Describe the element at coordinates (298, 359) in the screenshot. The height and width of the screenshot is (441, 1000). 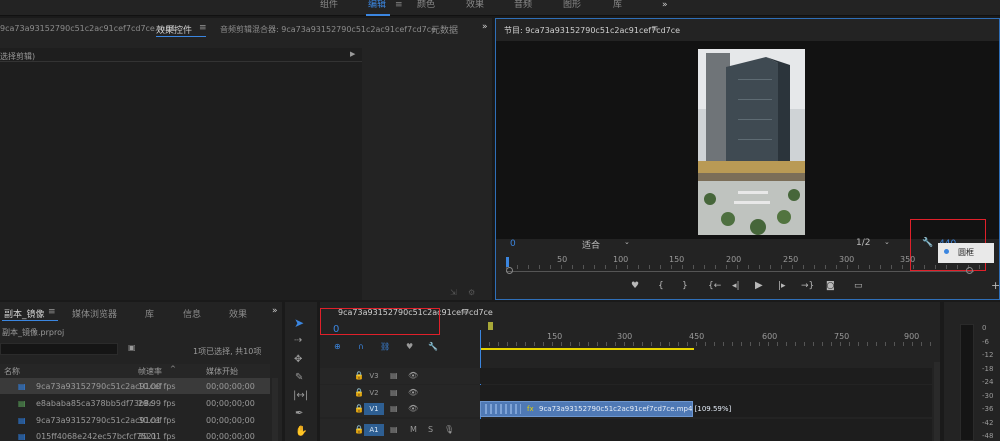
I see `ripple-edit-icon: ✥` at that location.